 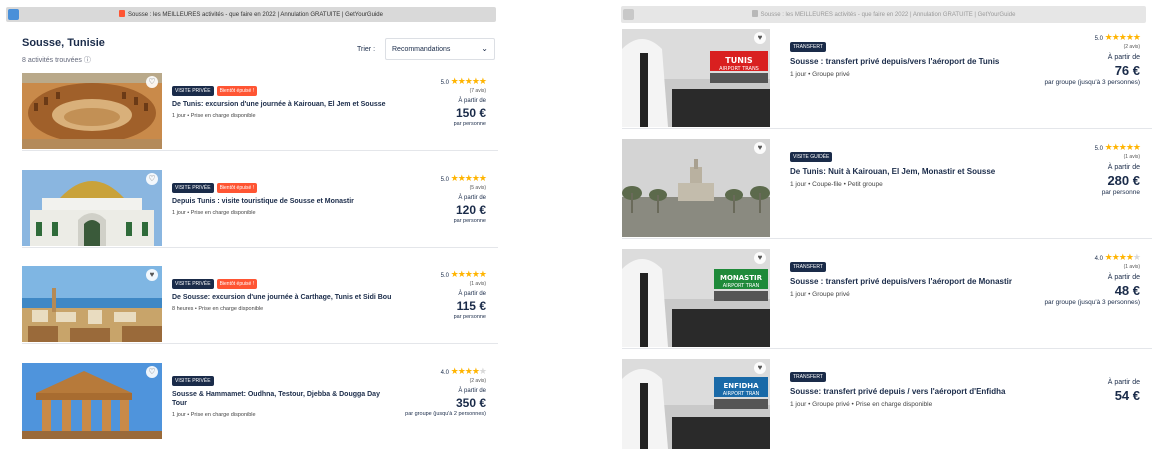 What do you see at coordinates (820, 294) in the screenshot?
I see `activity-meta: 1 jour • Groupe privé` at bounding box center [820, 294].